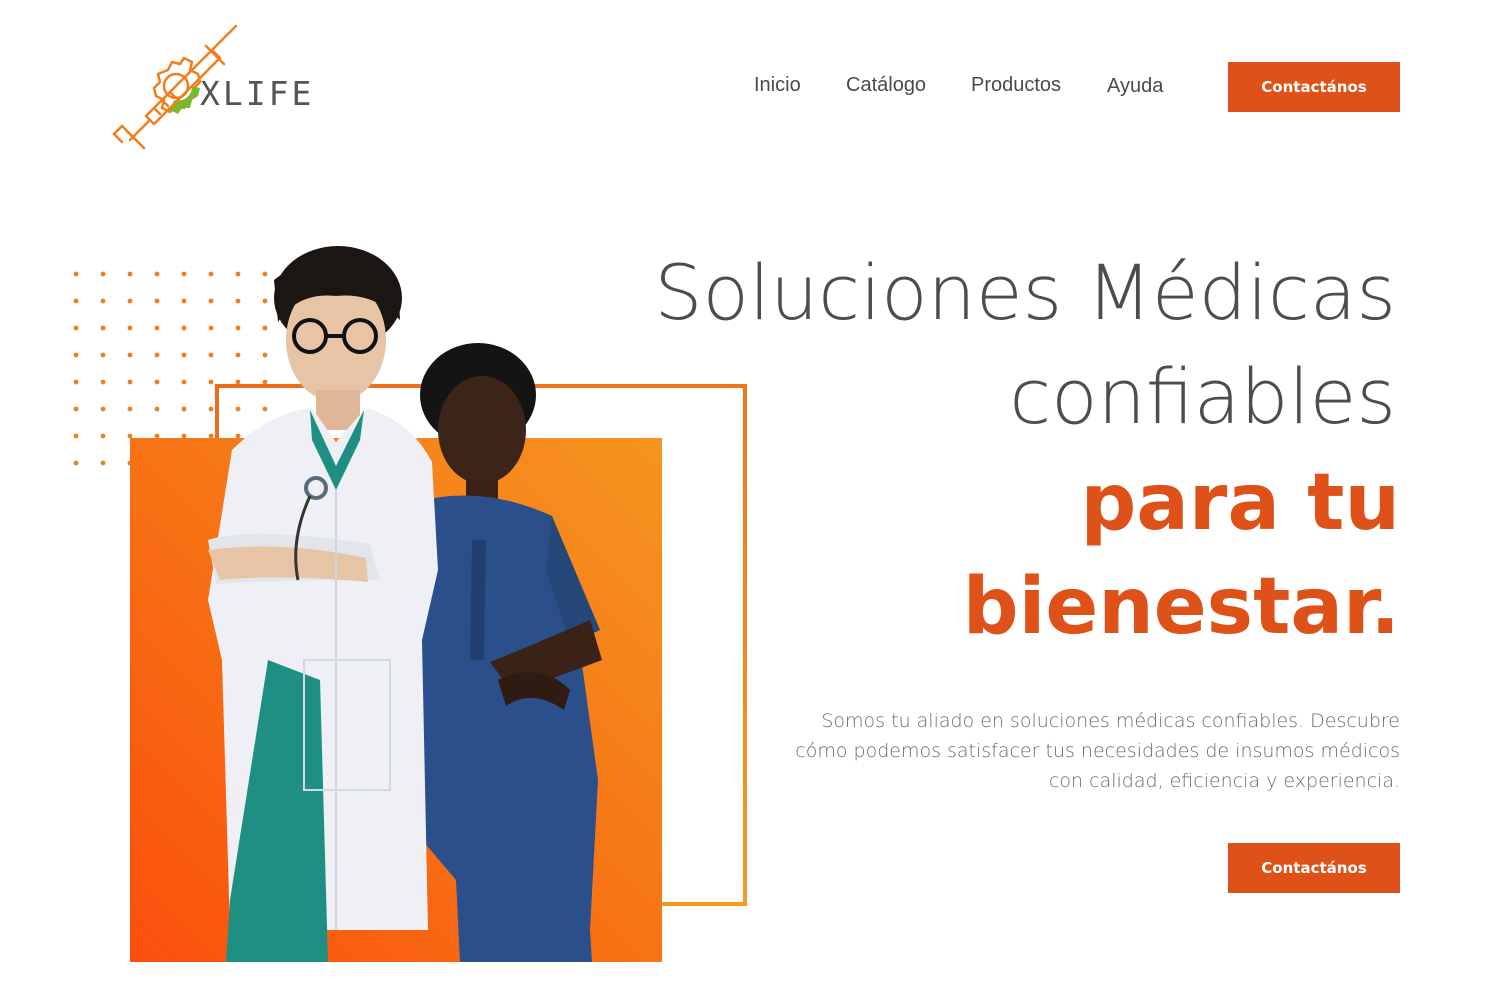 Image resolution: width=1512 pixels, height=982 pixels. I want to click on hero-title-line2: confiables, so click(1202, 396).